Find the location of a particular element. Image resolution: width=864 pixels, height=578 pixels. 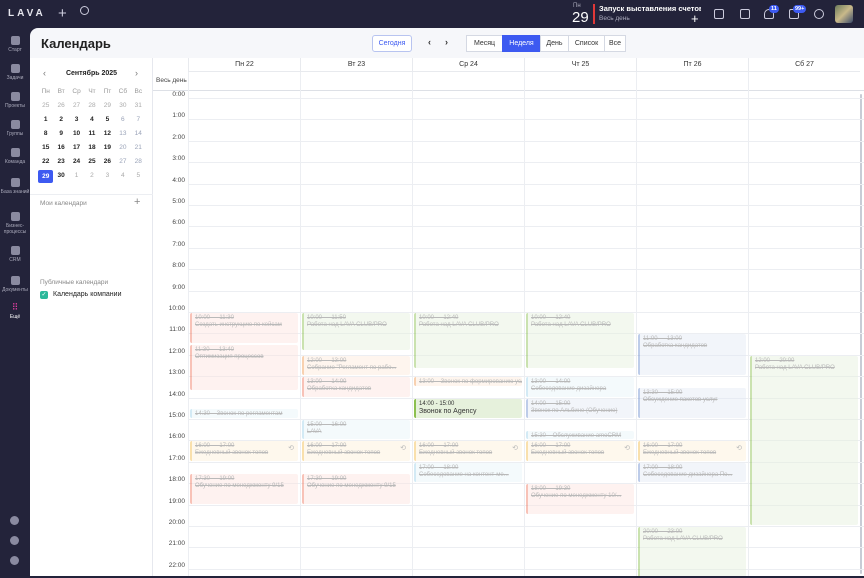

calendar-event: 13:30 — 15:00 Обсуждение пакетов услуг is located at coordinates (692, 402).